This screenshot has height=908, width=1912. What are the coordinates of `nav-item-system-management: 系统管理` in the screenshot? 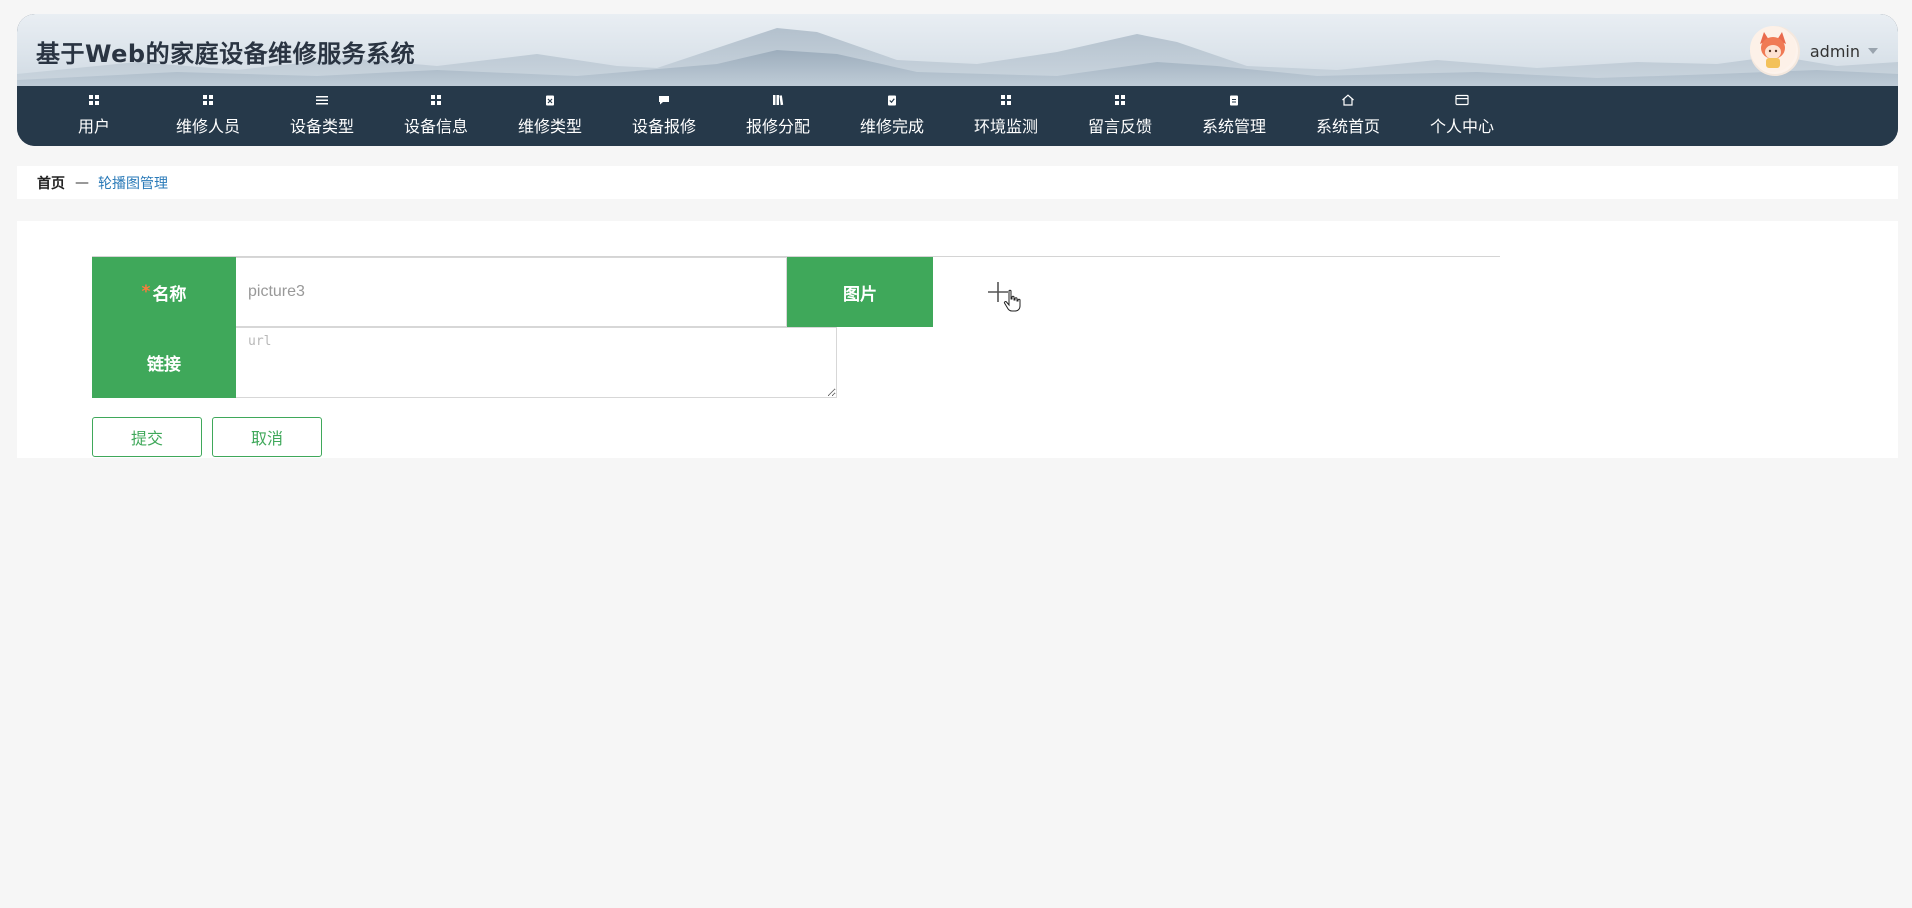 It's located at (1234, 116).